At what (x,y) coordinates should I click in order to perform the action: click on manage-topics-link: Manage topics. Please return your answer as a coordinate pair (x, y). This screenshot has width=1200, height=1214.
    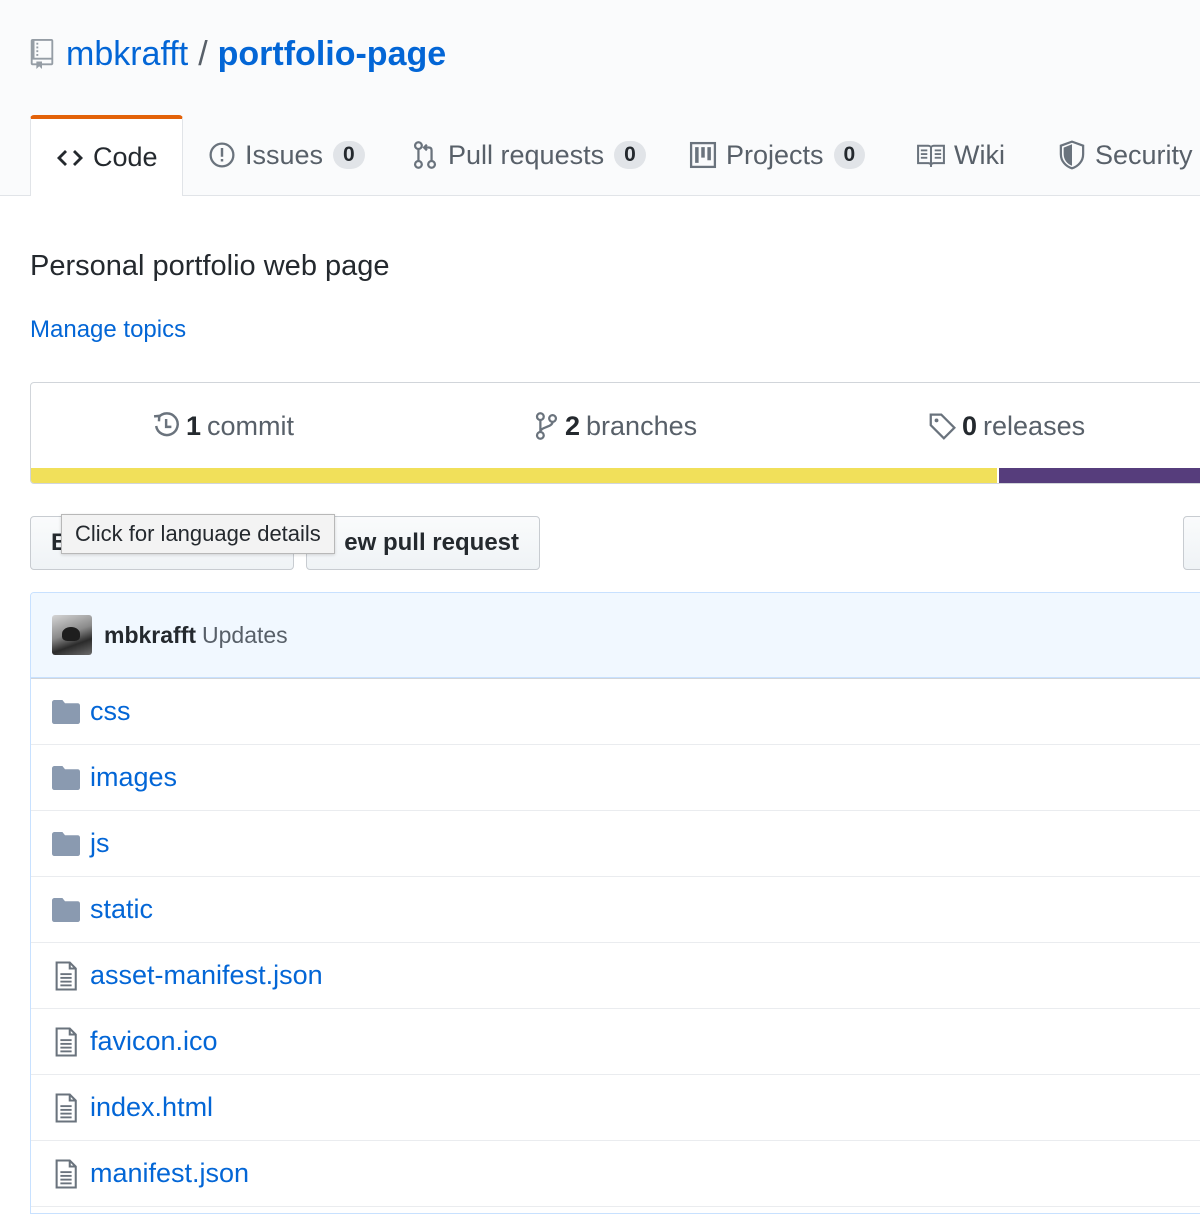
    Looking at the image, I should click on (108, 330).